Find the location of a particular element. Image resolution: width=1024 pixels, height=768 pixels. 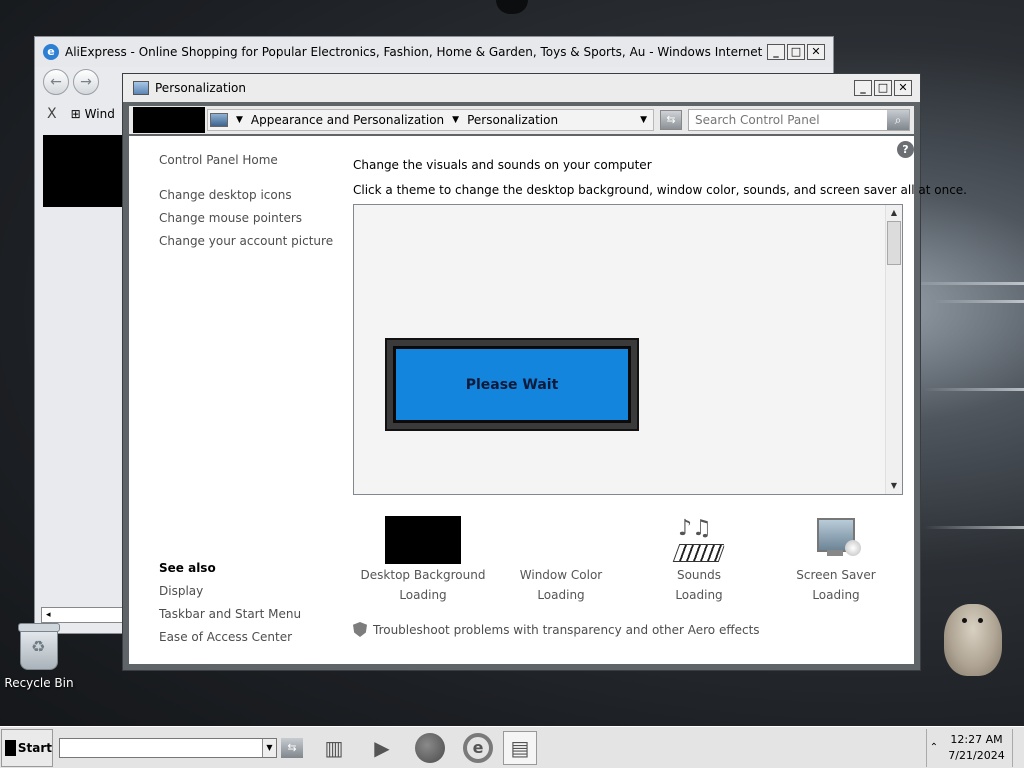

bubbles-icon is located at coordinates (853, 548).